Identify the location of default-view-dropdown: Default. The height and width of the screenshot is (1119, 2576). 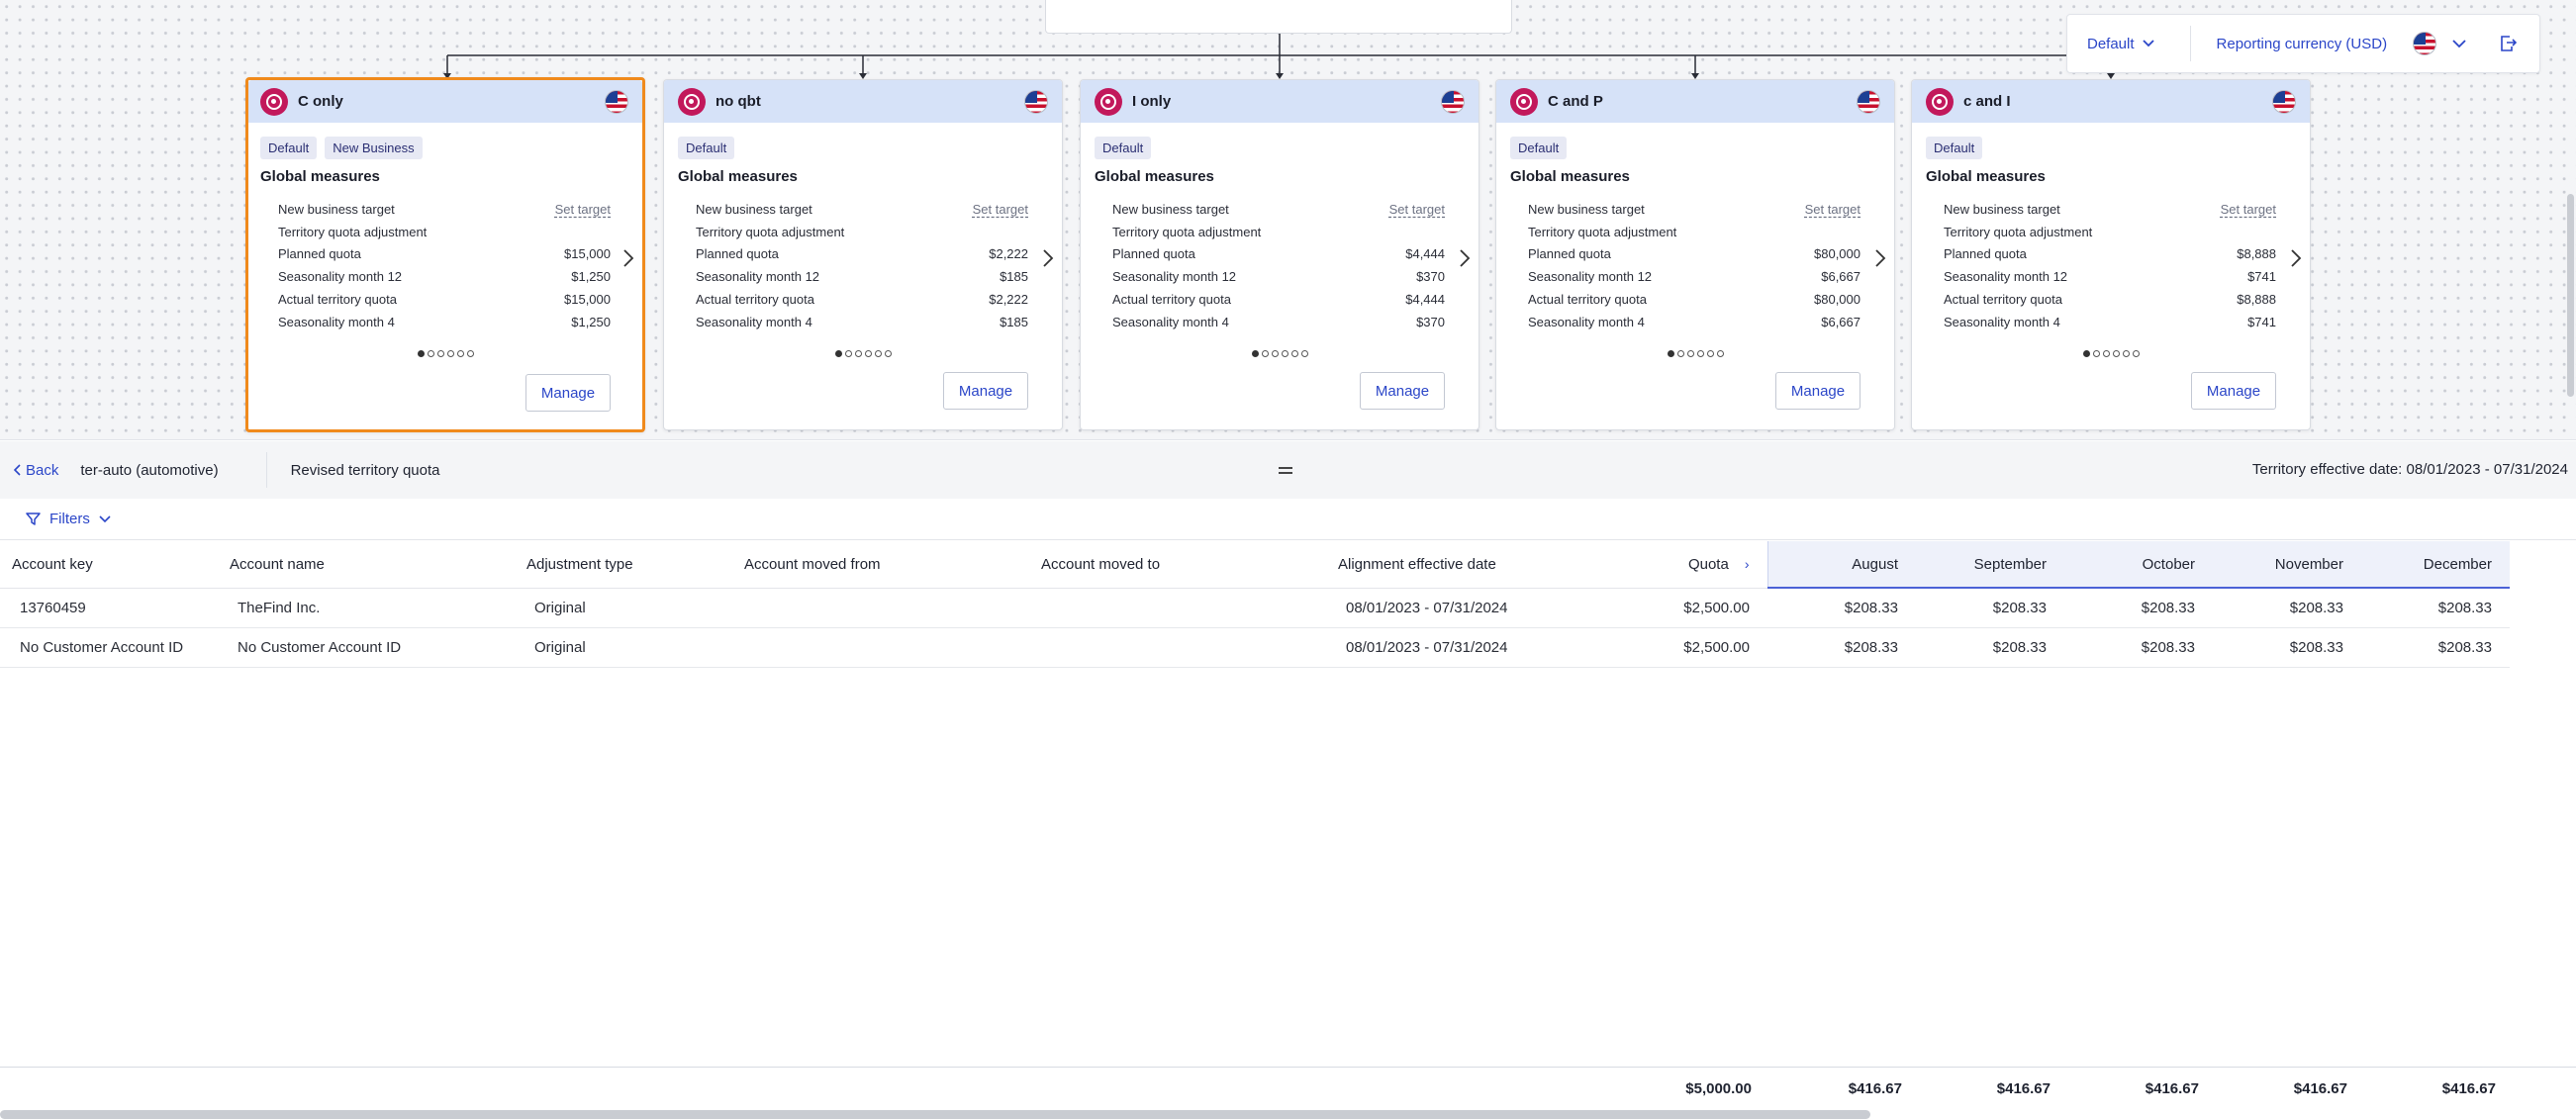
(2120, 44).